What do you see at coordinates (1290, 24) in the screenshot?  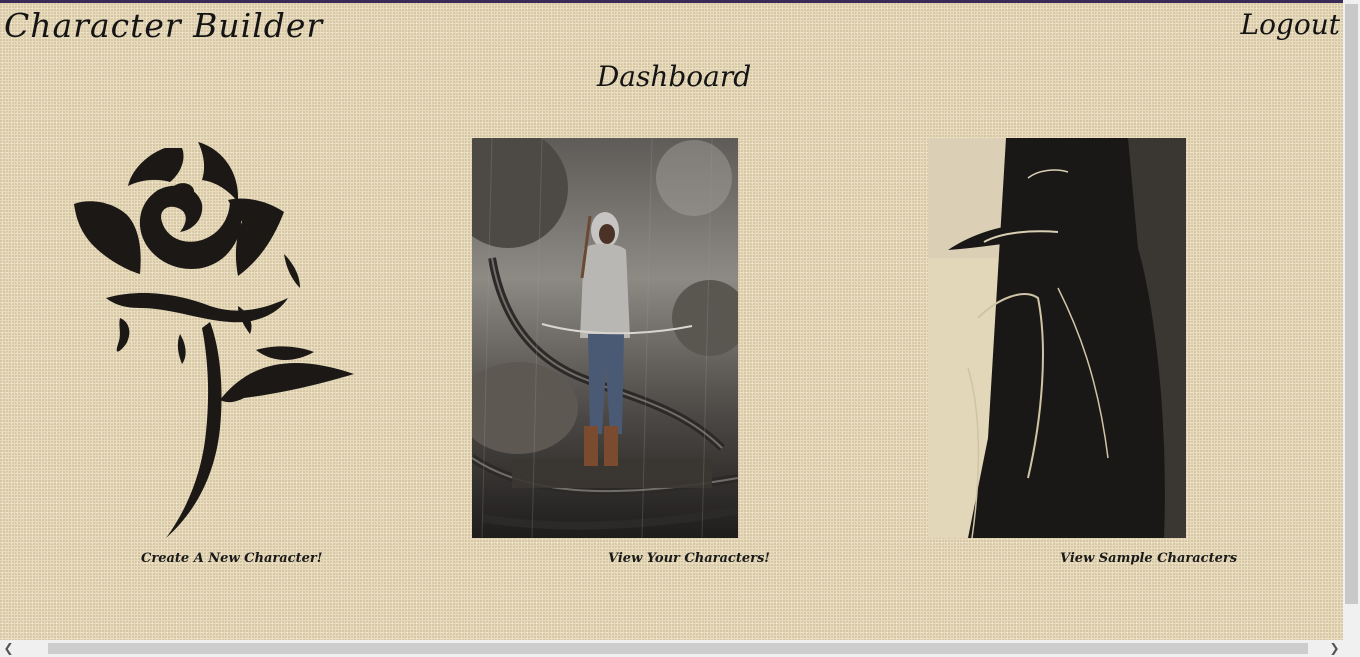 I see `logout-link: Logout` at bounding box center [1290, 24].